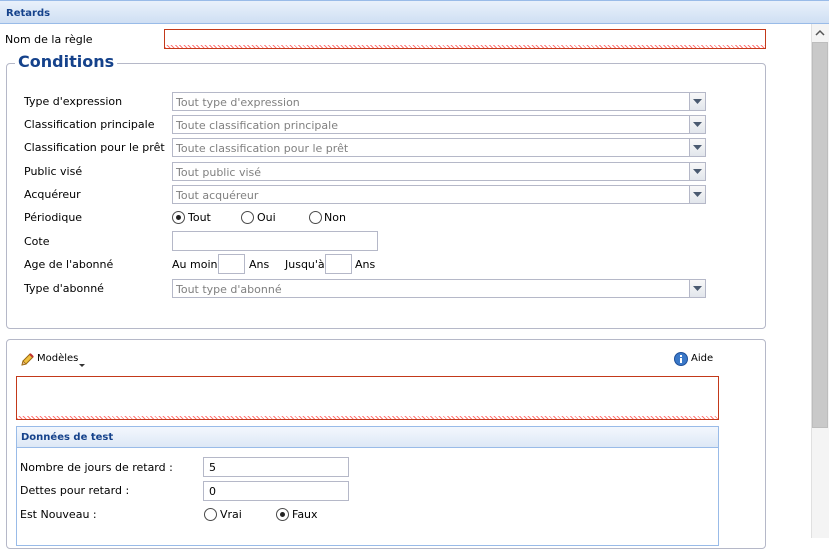 The width and height of the screenshot is (829, 549). What do you see at coordinates (82, 364) in the screenshot?
I see `caret-down-icon` at bounding box center [82, 364].